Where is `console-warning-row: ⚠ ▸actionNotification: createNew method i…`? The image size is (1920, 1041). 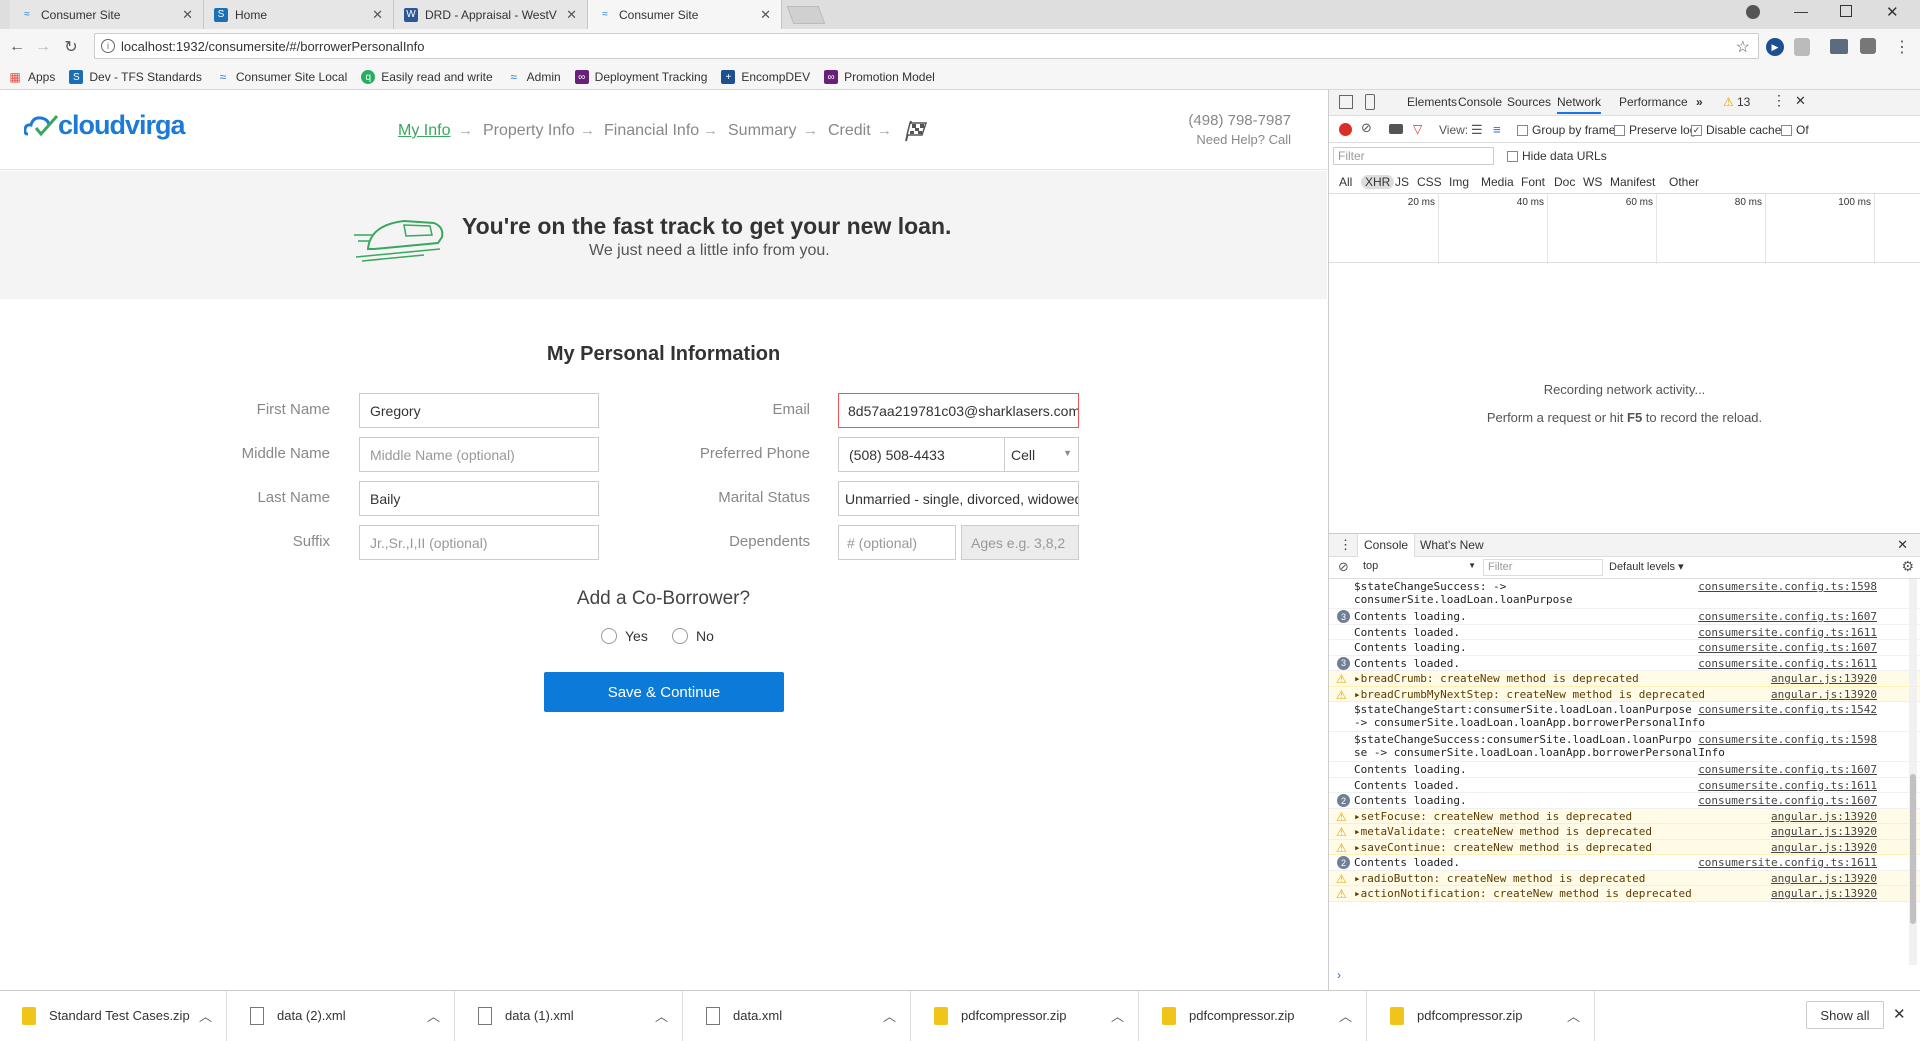 console-warning-row: ⚠ ▸actionNotification: createNew method i… is located at coordinates (1624, 894).